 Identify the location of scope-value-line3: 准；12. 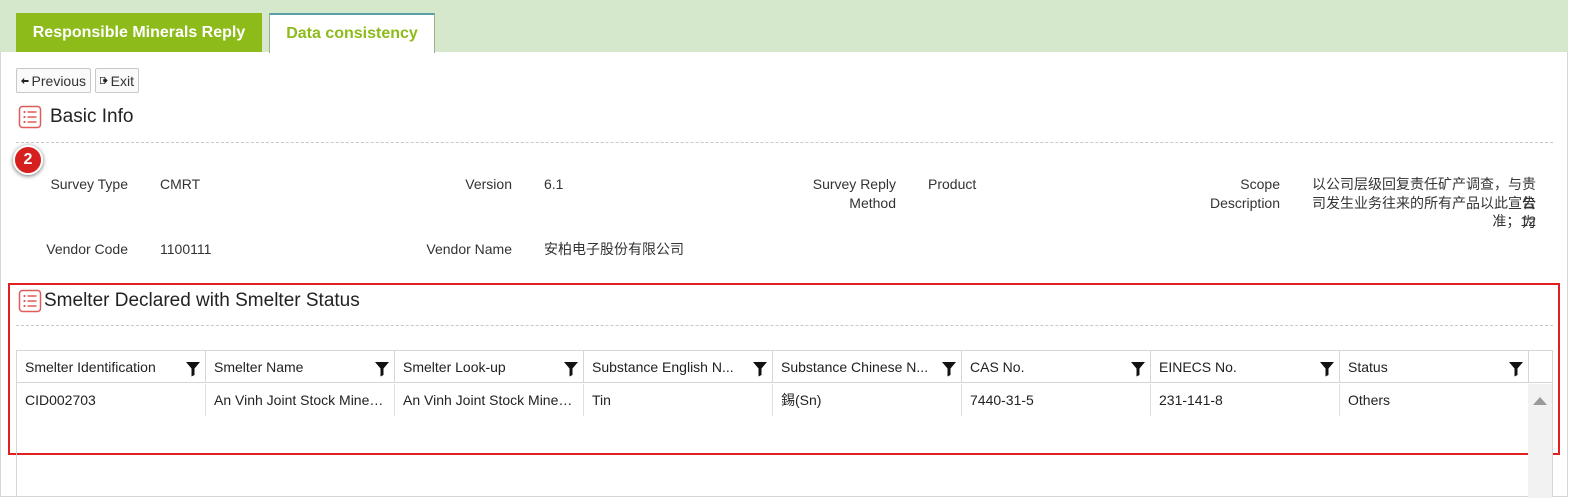
(1514, 221).